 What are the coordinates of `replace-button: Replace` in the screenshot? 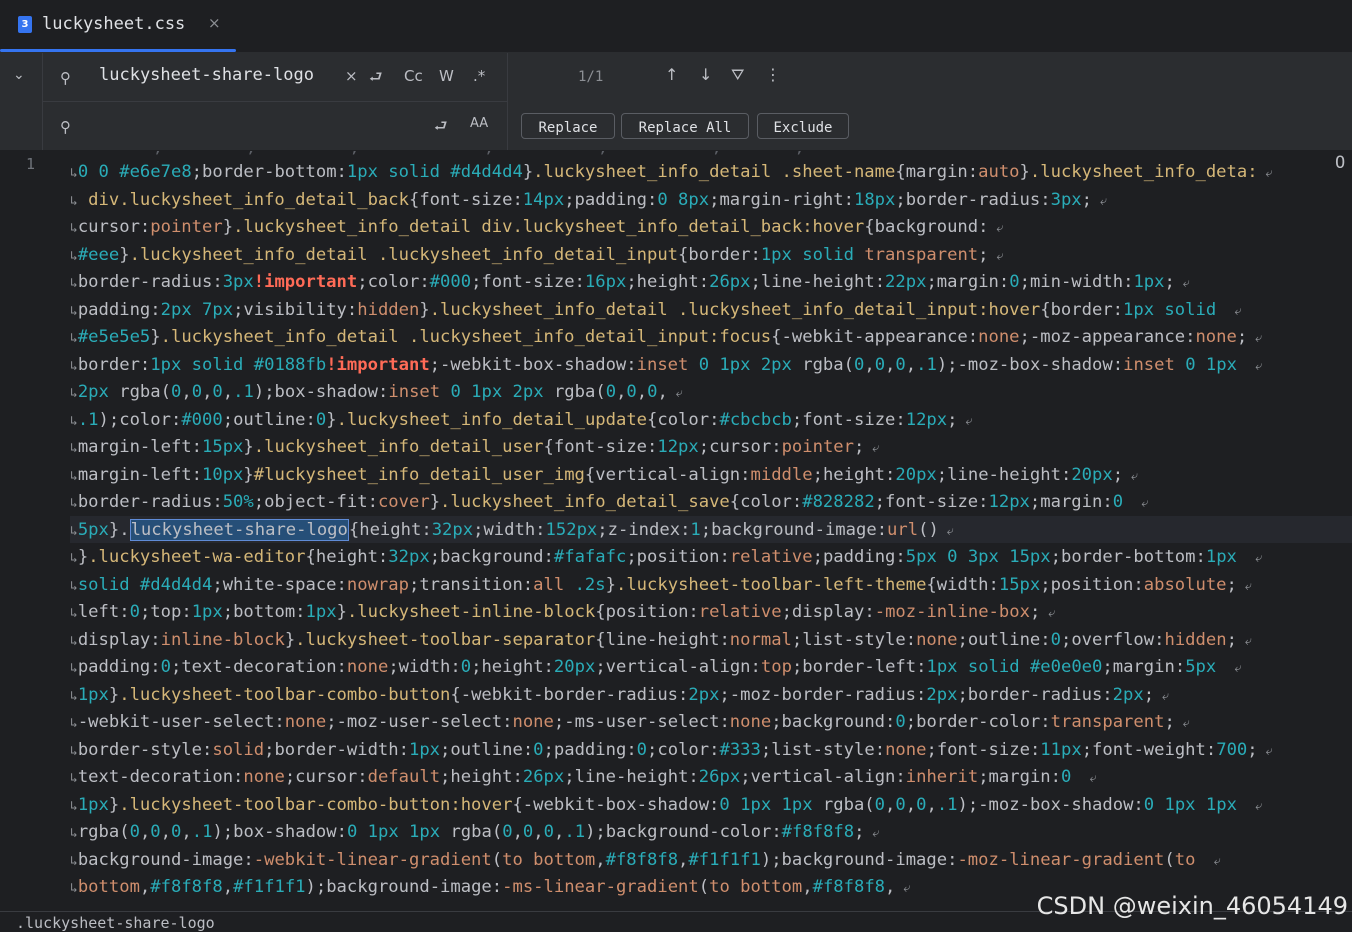 It's located at (568, 126).